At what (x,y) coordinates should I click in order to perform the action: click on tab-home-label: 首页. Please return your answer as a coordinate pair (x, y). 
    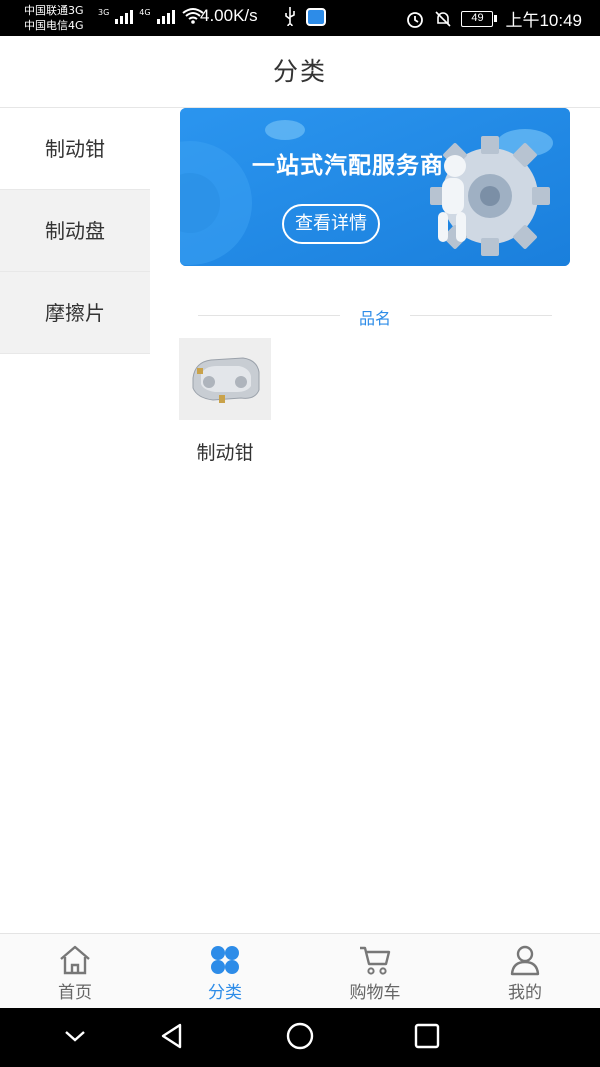
    Looking at the image, I should click on (75, 993).